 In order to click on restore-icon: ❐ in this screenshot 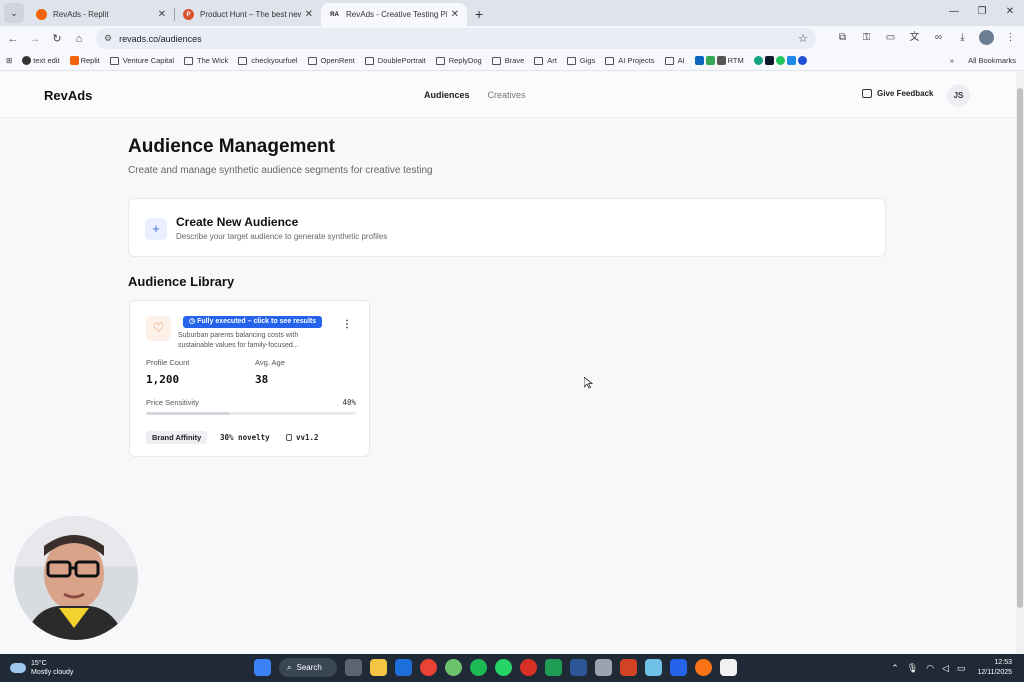, I will do `click(982, 12)`.